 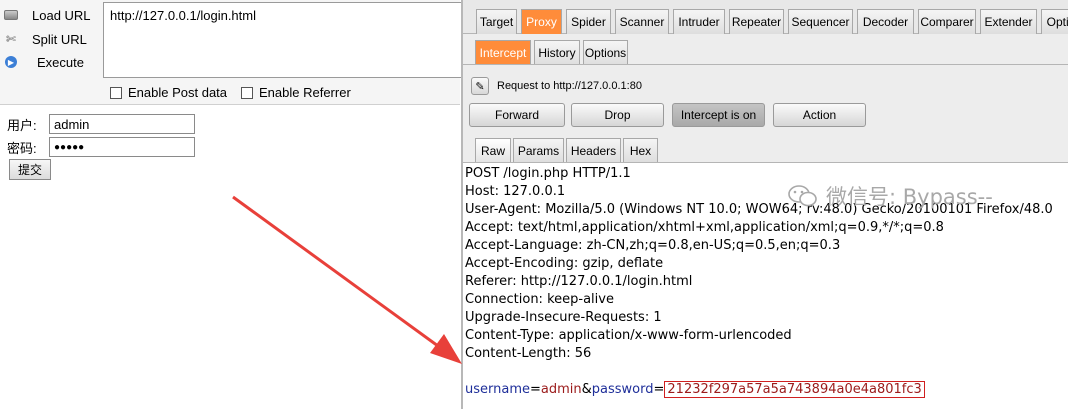 What do you see at coordinates (569, 86) in the screenshot?
I see `request-target: Request to http://127.0.0.1:80` at bounding box center [569, 86].